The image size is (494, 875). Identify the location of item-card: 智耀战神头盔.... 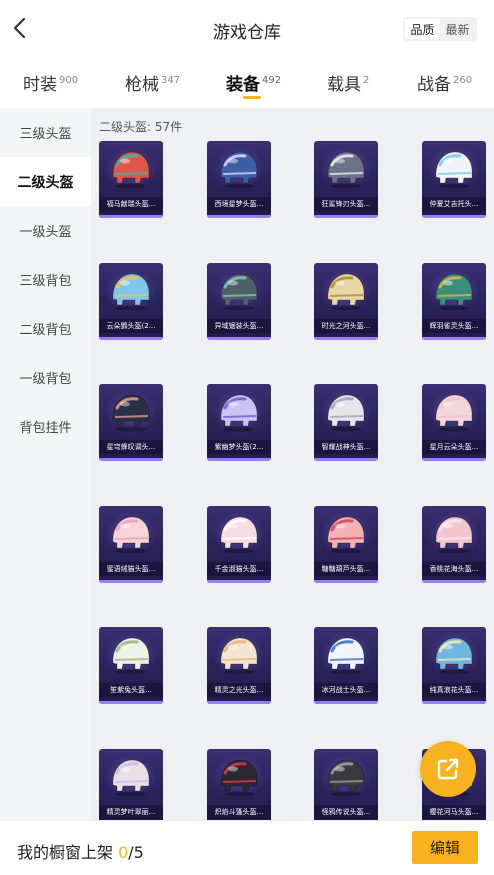
(346, 422).